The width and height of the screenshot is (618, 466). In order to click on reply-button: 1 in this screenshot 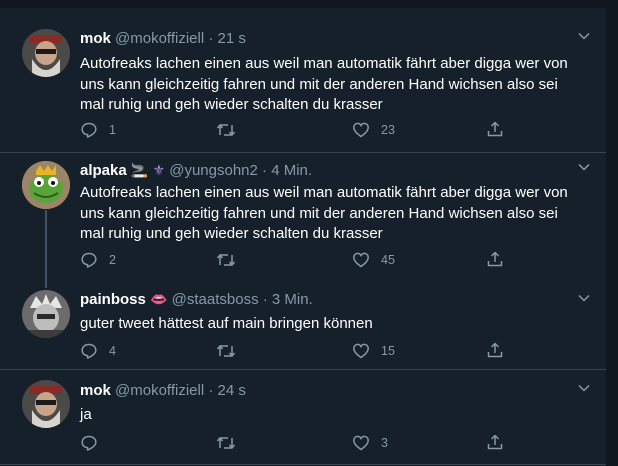, I will do `click(98, 130)`.